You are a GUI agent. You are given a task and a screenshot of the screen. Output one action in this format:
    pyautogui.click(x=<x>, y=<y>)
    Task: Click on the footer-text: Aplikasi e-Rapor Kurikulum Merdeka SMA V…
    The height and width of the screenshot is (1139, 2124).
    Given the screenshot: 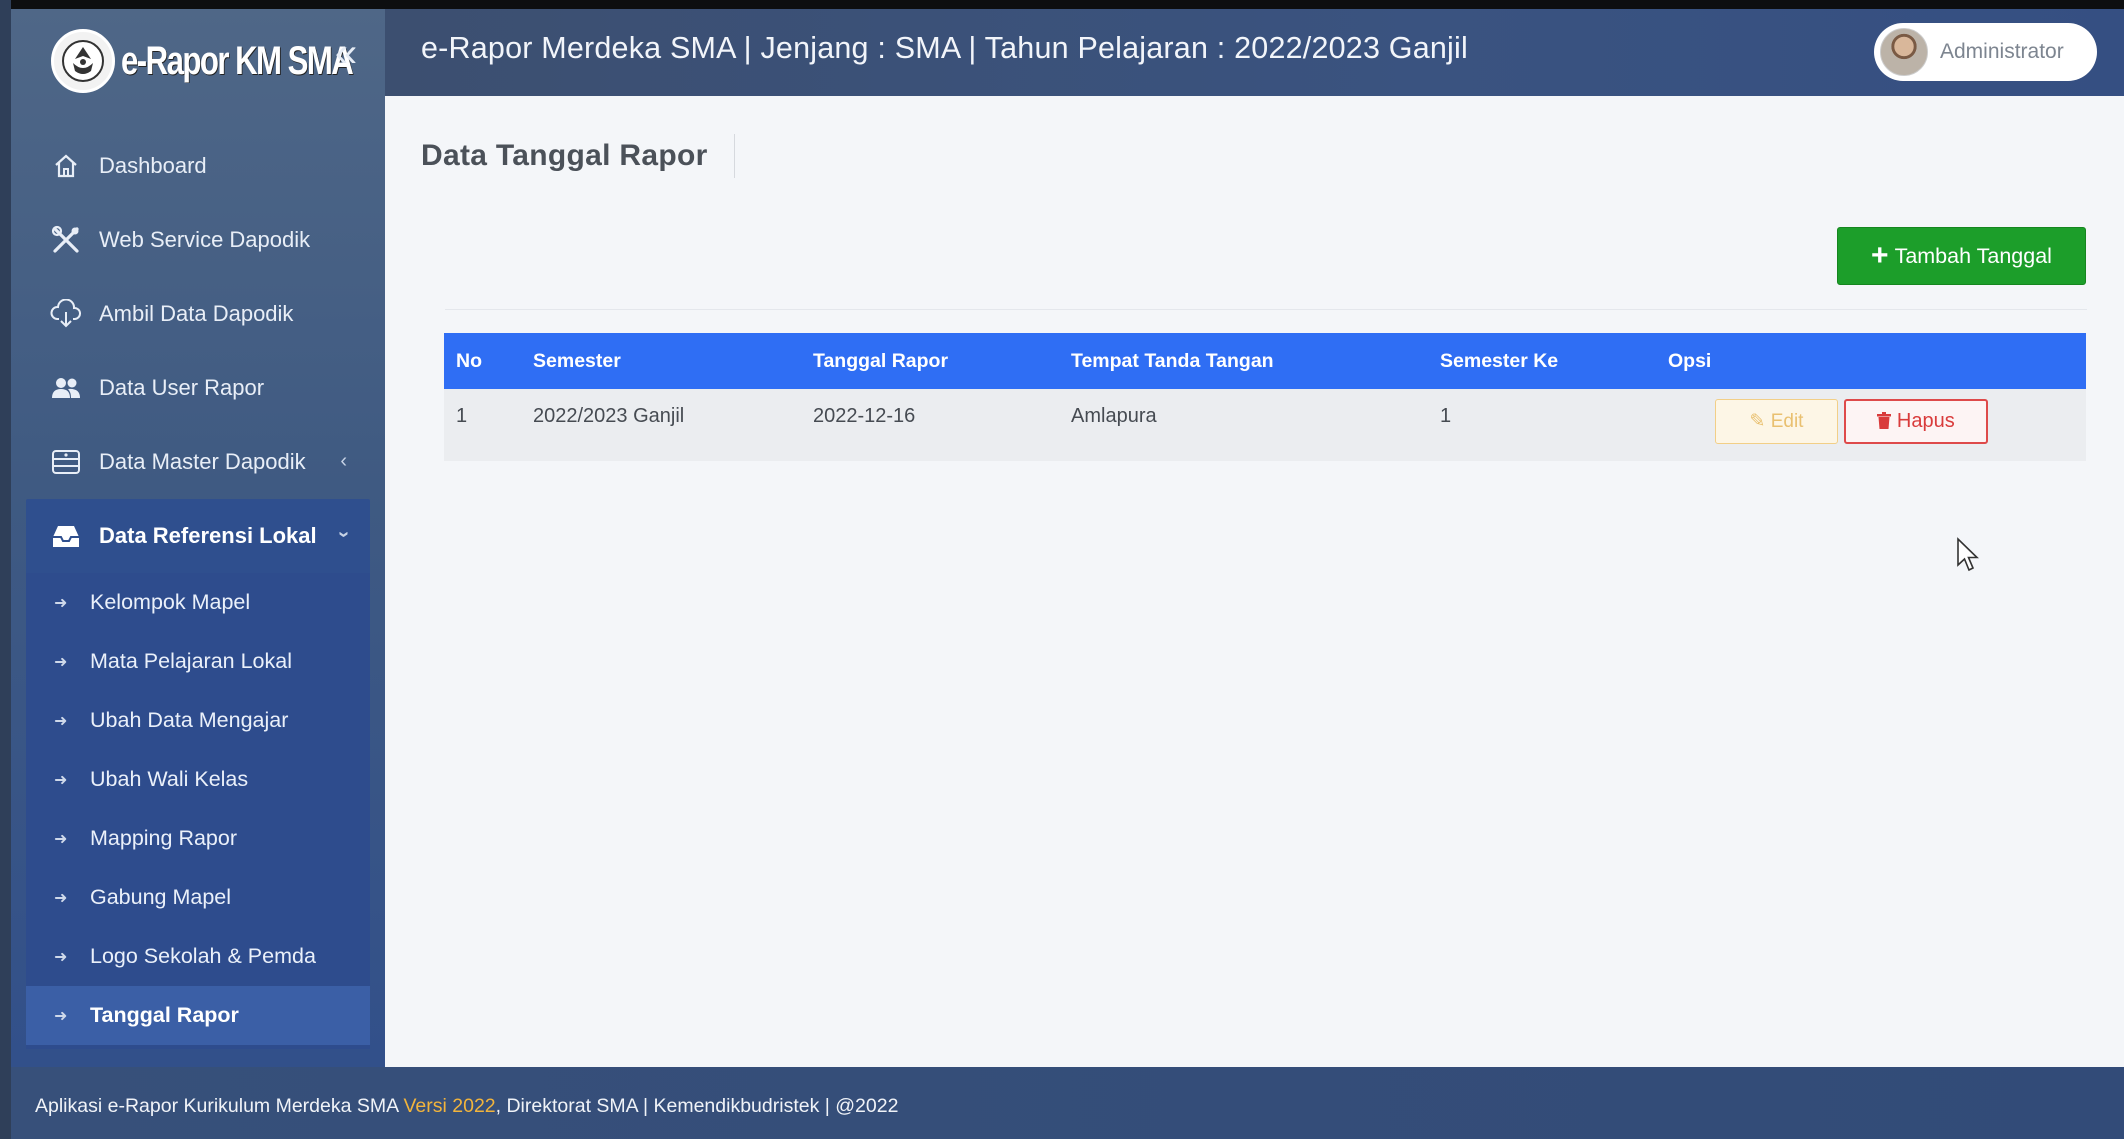 What is the action you would take?
    pyautogui.click(x=466, y=1106)
    